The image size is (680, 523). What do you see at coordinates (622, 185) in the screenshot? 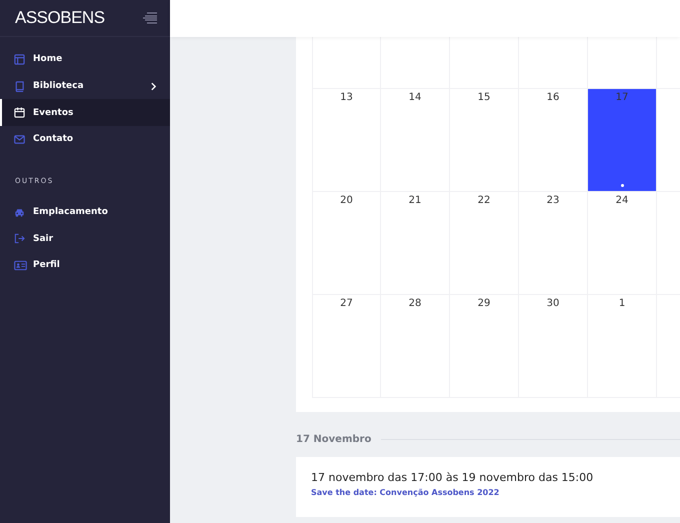
I see `event-dot` at bounding box center [622, 185].